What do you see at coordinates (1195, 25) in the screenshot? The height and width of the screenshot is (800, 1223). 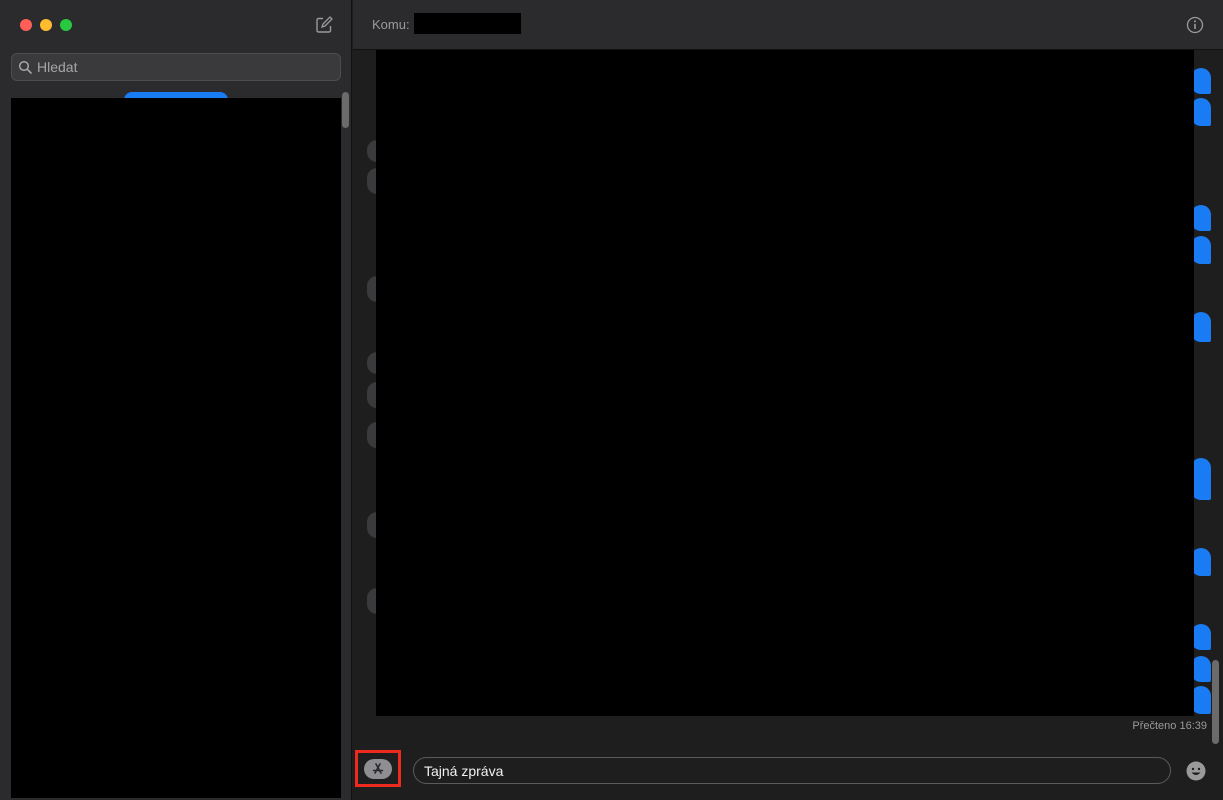 I see `info-icon` at bounding box center [1195, 25].